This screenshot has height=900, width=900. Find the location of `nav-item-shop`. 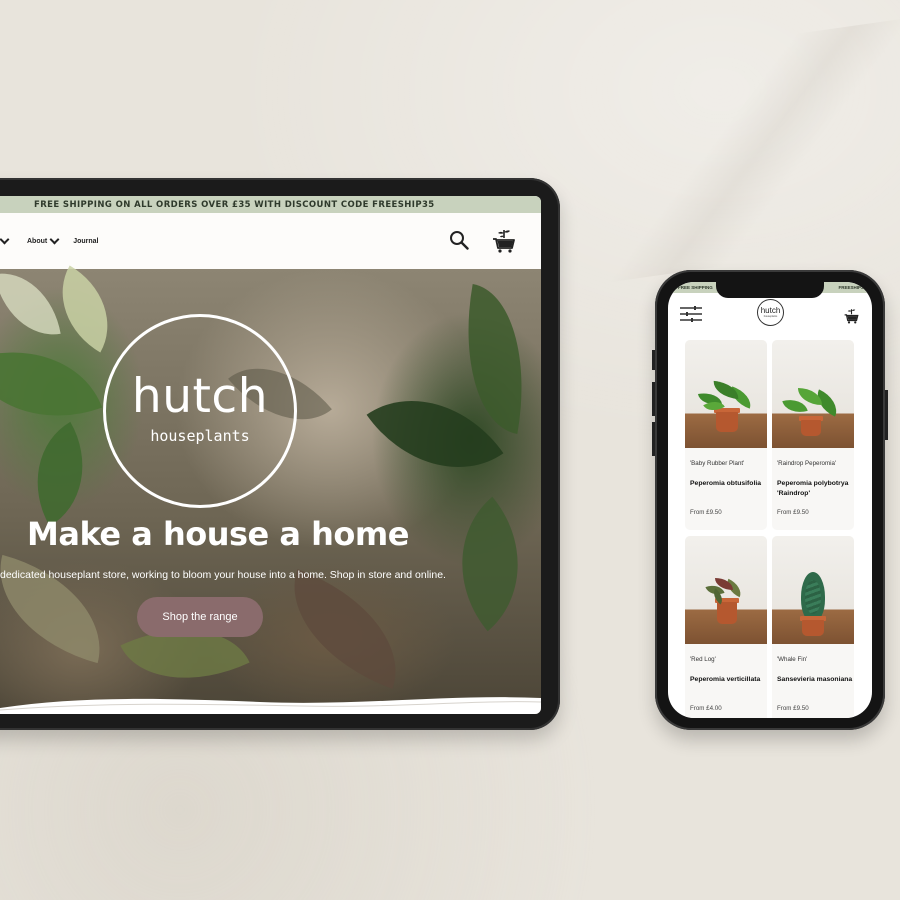

nav-item-shop is located at coordinates (4, 241).